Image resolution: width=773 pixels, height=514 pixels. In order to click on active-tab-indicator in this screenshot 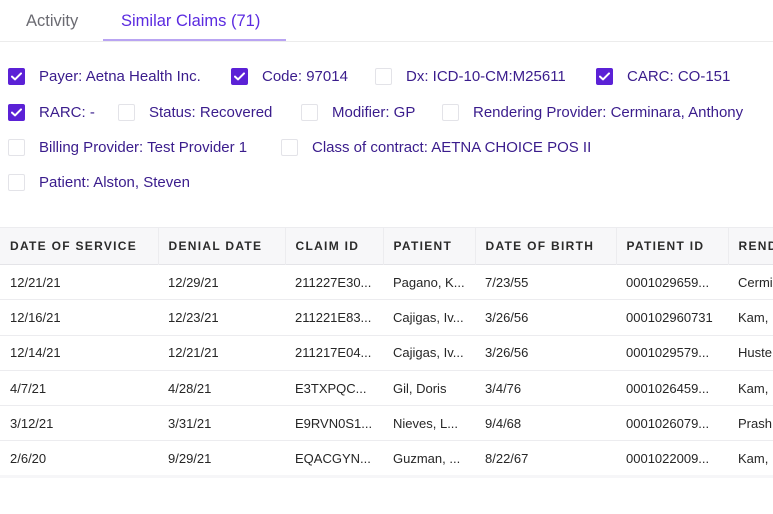, I will do `click(194, 40)`.